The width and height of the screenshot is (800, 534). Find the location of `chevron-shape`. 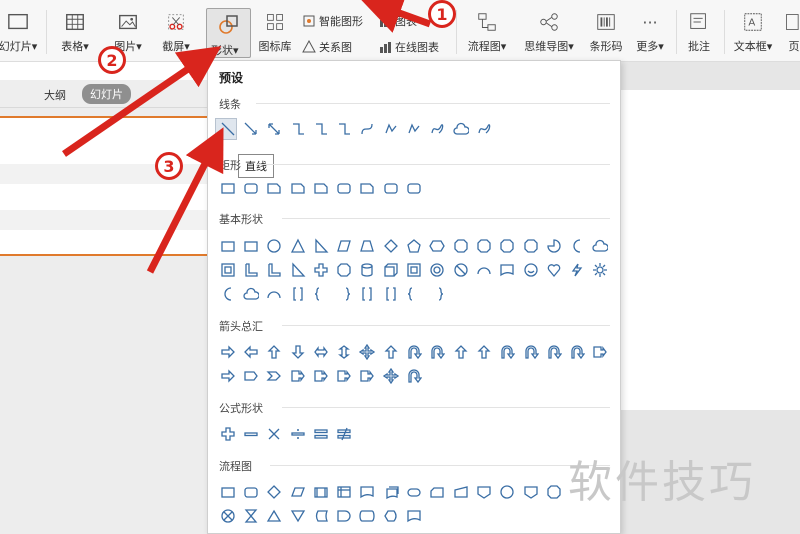

chevron-shape is located at coordinates (274, 376).